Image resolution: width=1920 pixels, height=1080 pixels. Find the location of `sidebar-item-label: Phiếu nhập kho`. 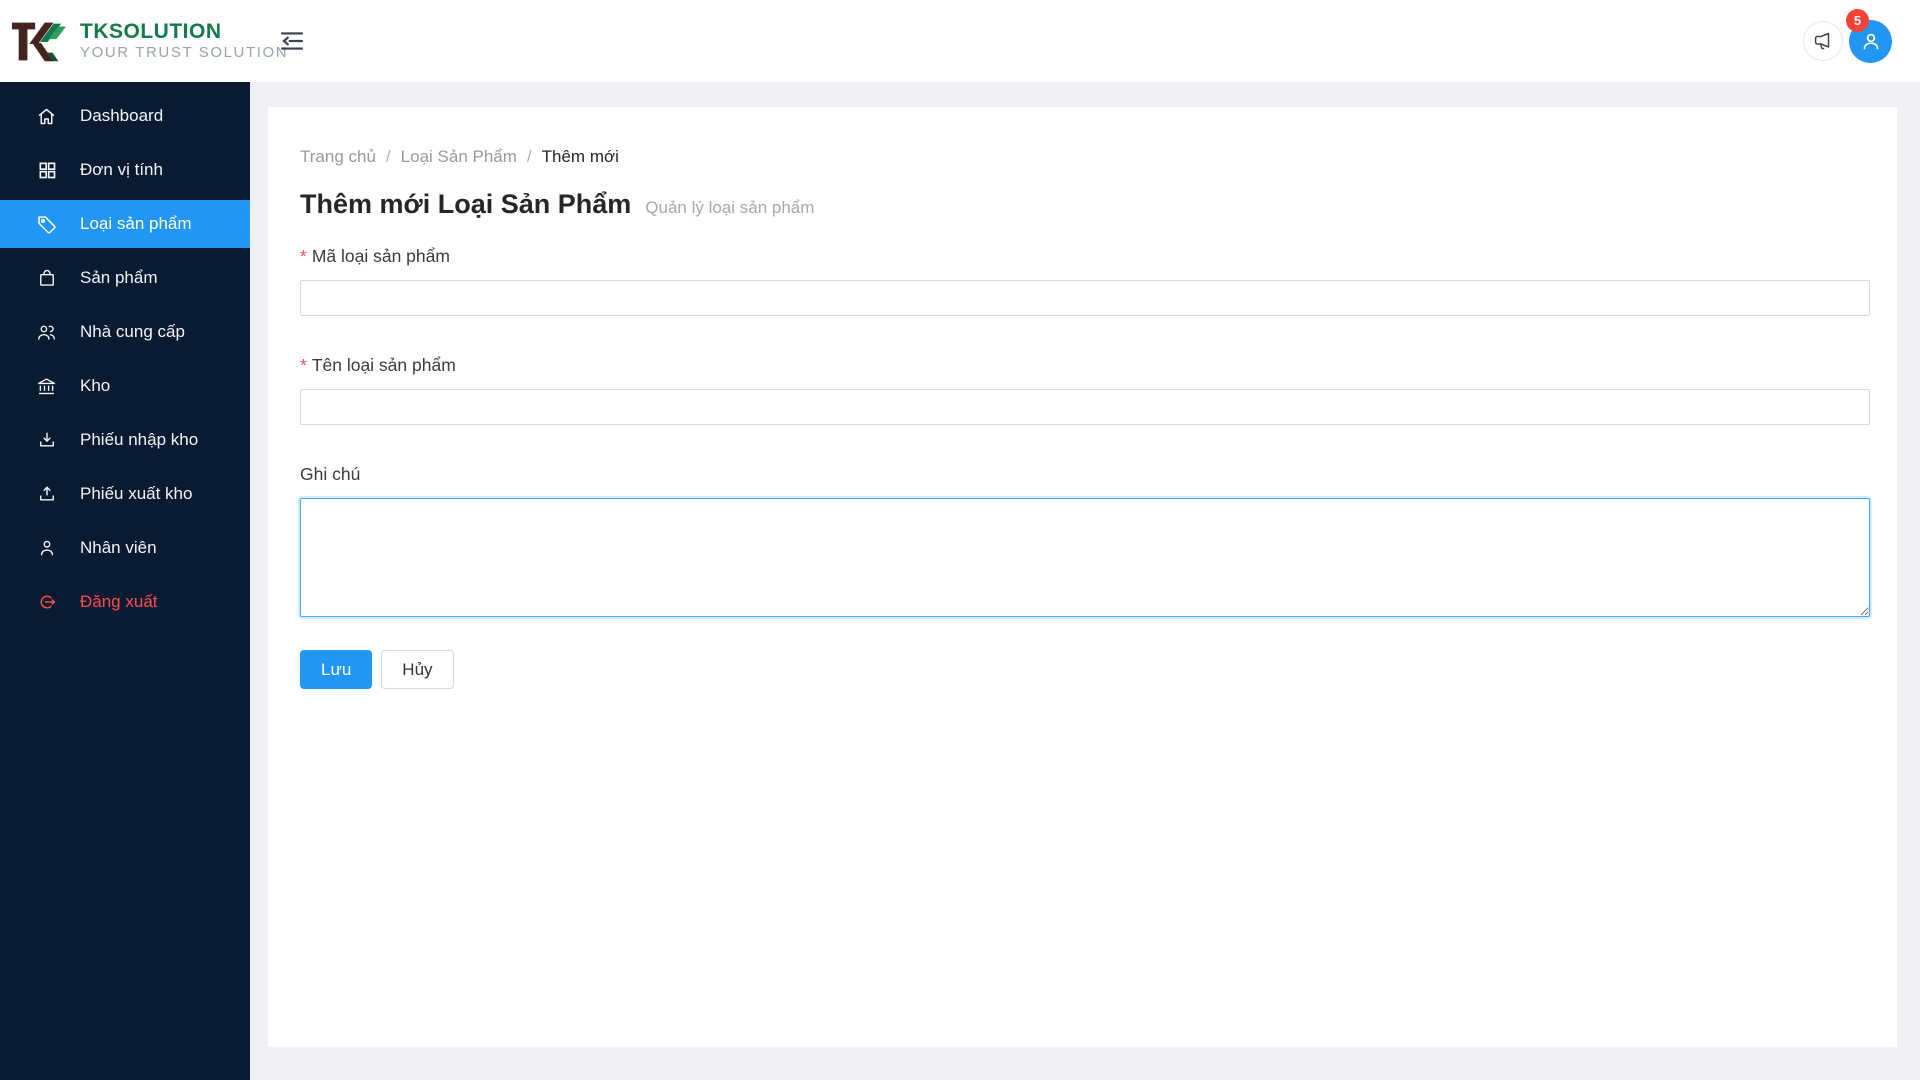

sidebar-item-label: Phiếu nhập kho is located at coordinates (139, 439).